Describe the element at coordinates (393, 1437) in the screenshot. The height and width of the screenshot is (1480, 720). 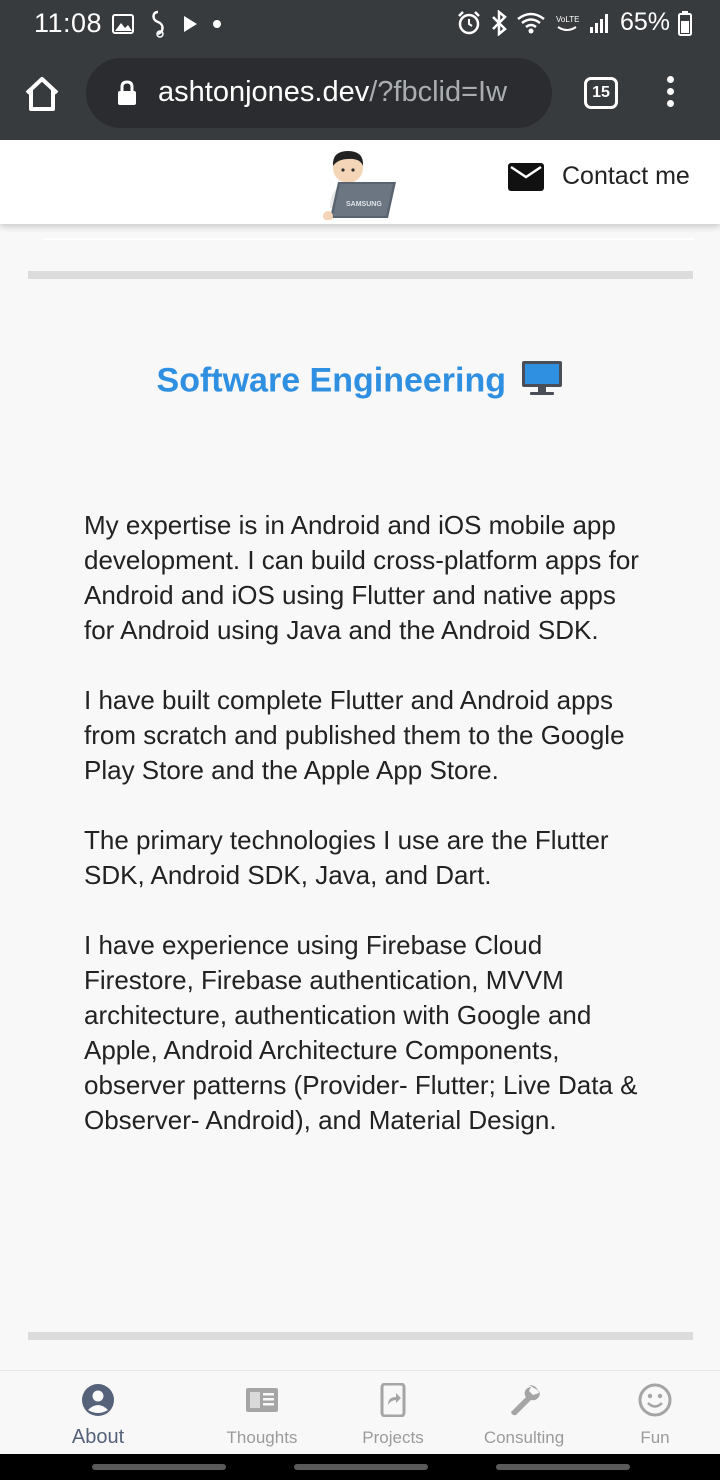
I see `nav-label-projects: Projects` at that location.